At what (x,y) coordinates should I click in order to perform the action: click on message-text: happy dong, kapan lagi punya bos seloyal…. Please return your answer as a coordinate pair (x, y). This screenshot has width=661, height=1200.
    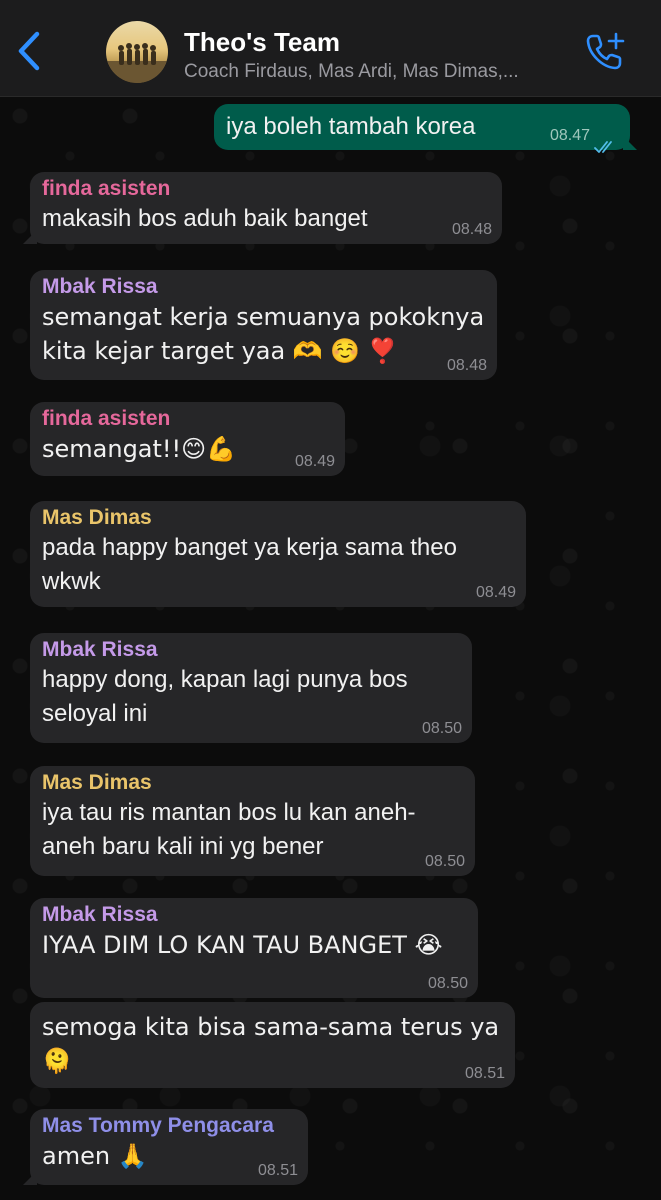
    Looking at the image, I should click on (225, 696).